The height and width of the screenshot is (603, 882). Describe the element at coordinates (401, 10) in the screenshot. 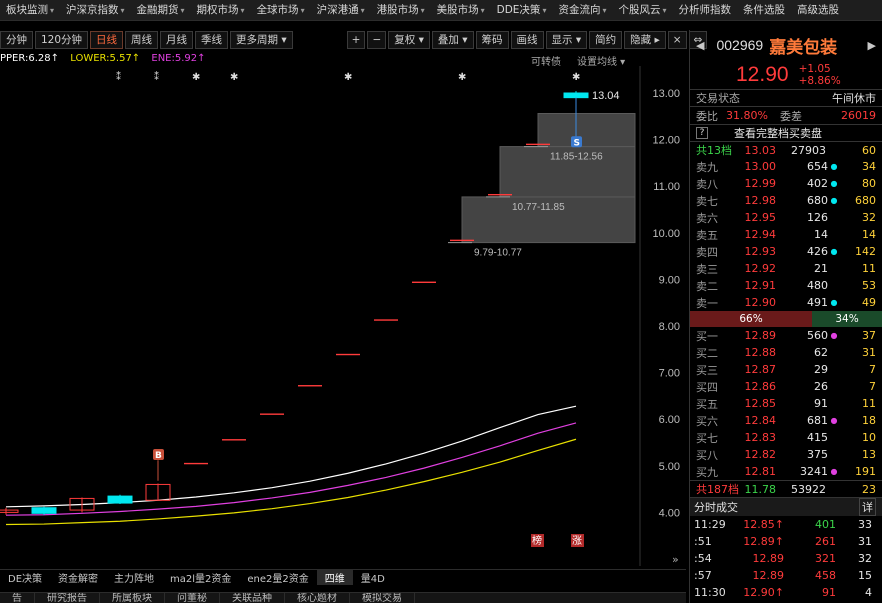

I see `top-menu-item: 港股市场 ▾` at that location.